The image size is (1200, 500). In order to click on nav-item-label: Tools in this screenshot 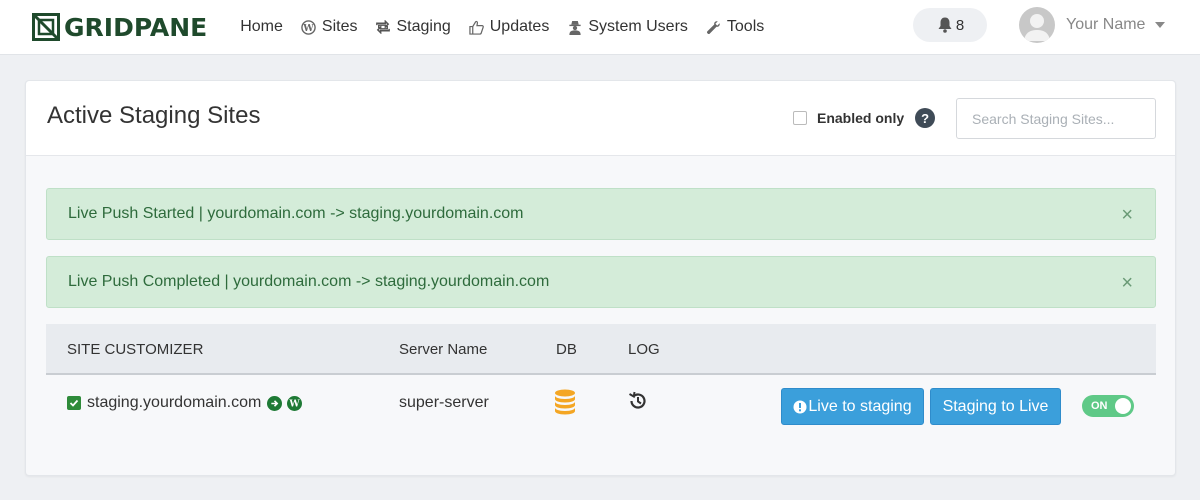, I will do `click(745, 26)`.